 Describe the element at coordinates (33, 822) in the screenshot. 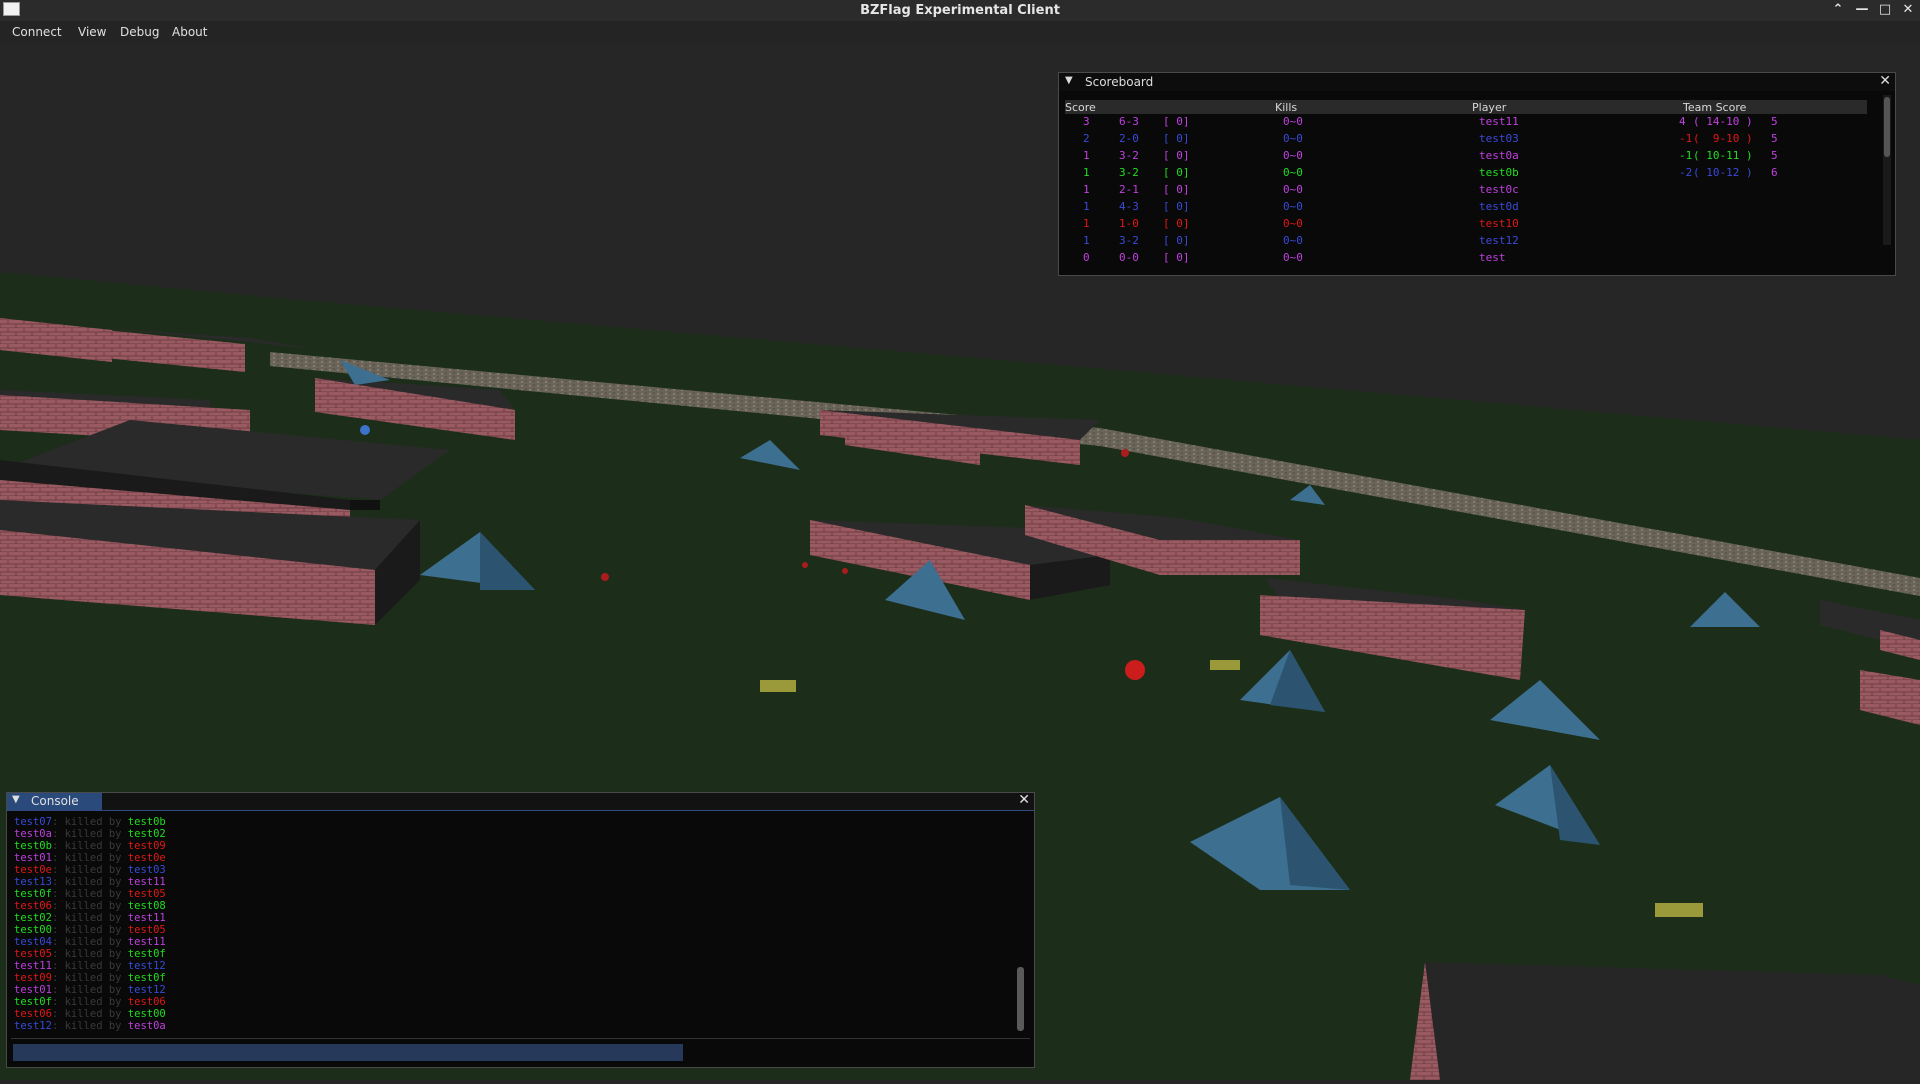

I see `victim-name: test07` at that location.